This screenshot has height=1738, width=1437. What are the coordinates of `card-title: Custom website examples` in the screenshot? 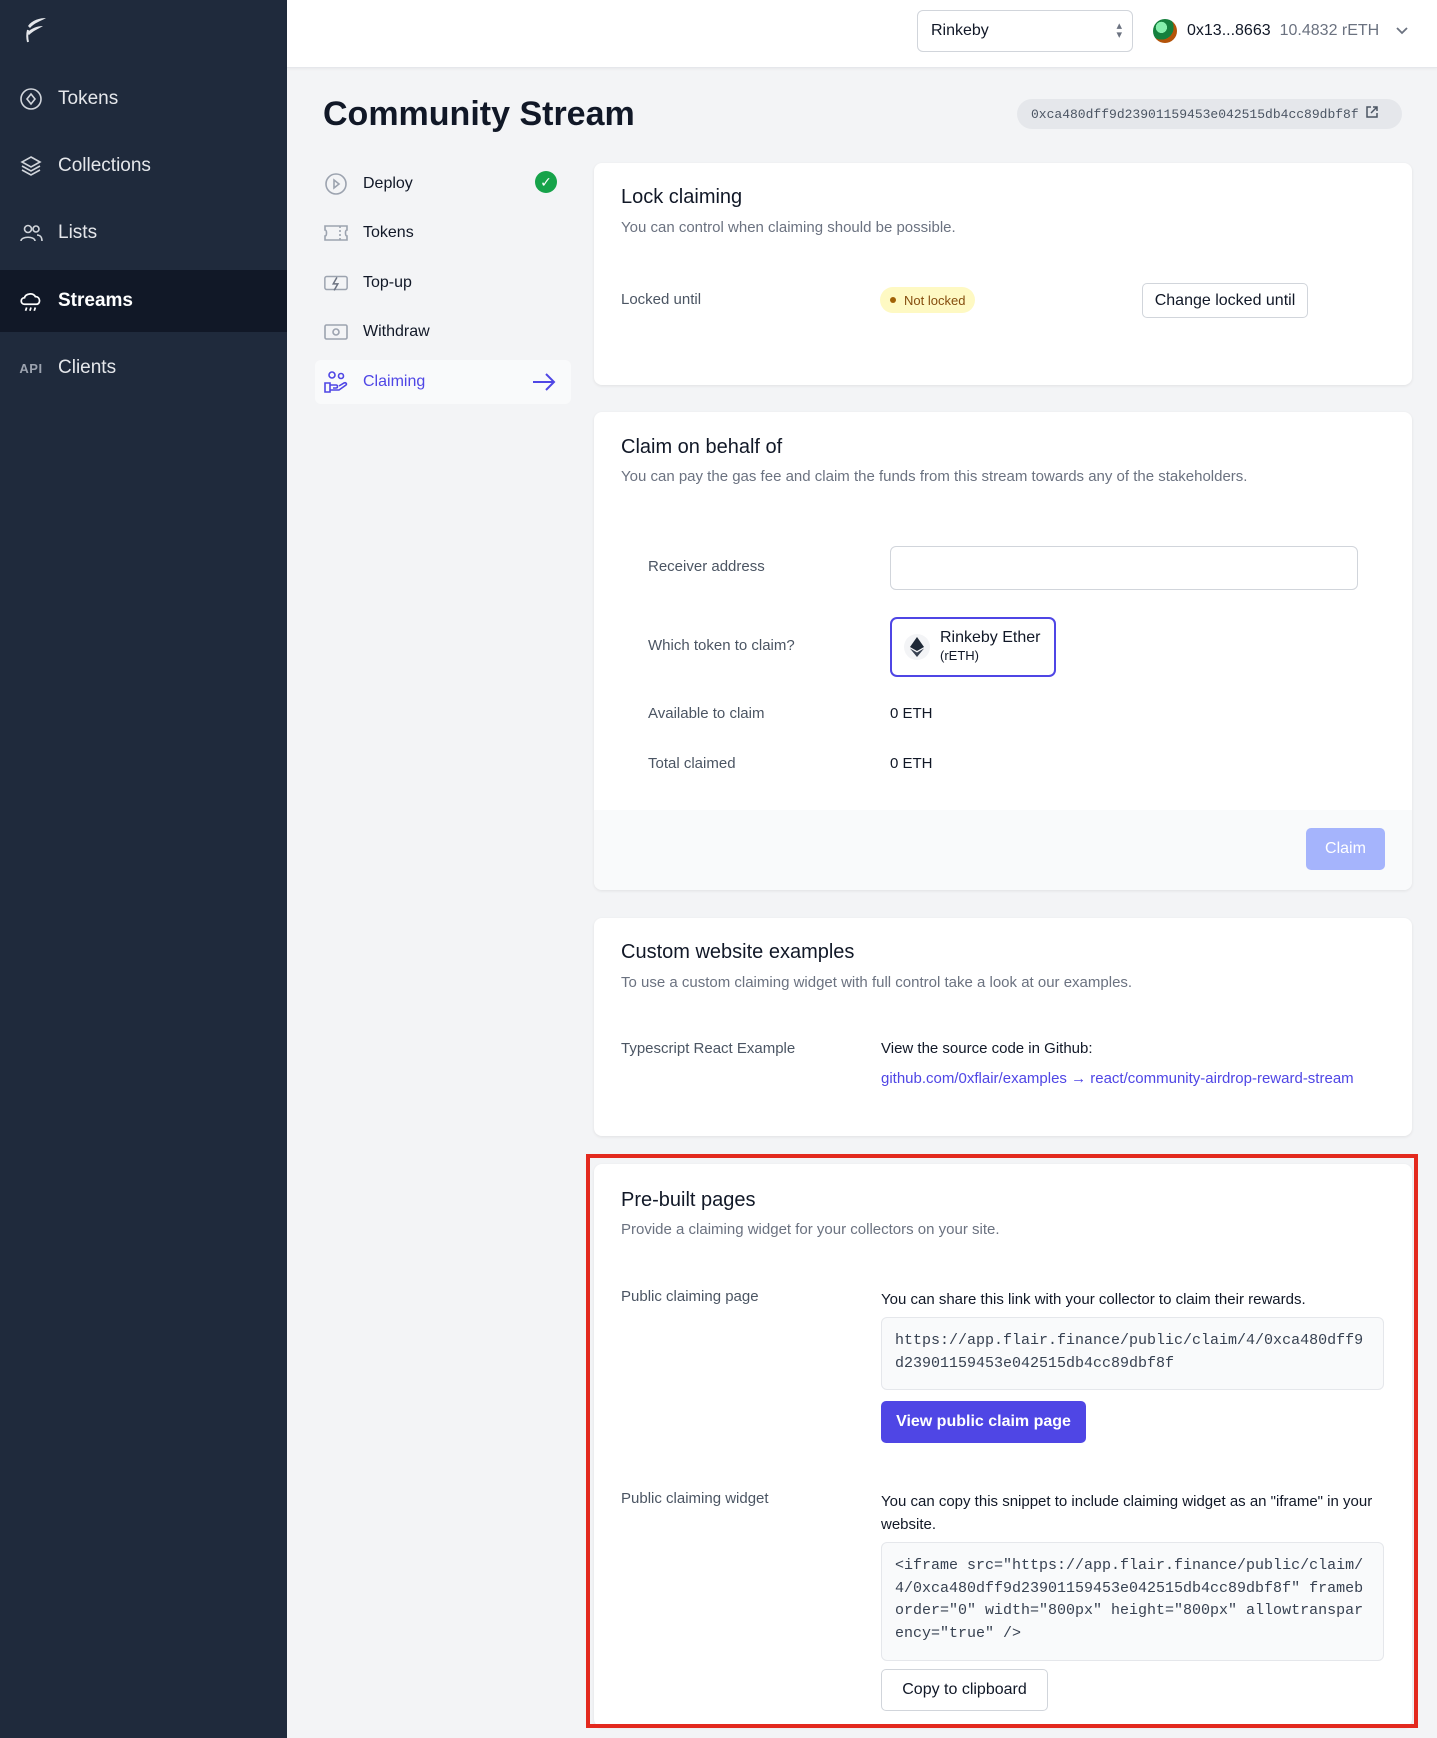 It's located at (738, 952).